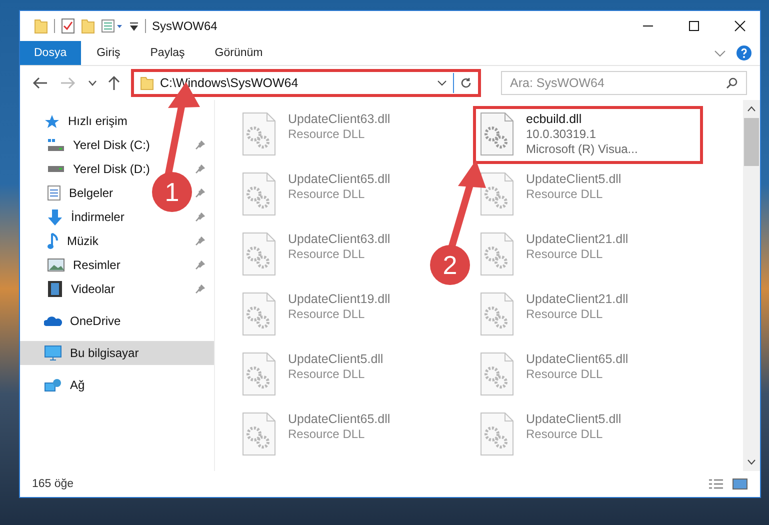 This screenshot has height=525, width=769. I want to click on back-icon, so click(40, 83).